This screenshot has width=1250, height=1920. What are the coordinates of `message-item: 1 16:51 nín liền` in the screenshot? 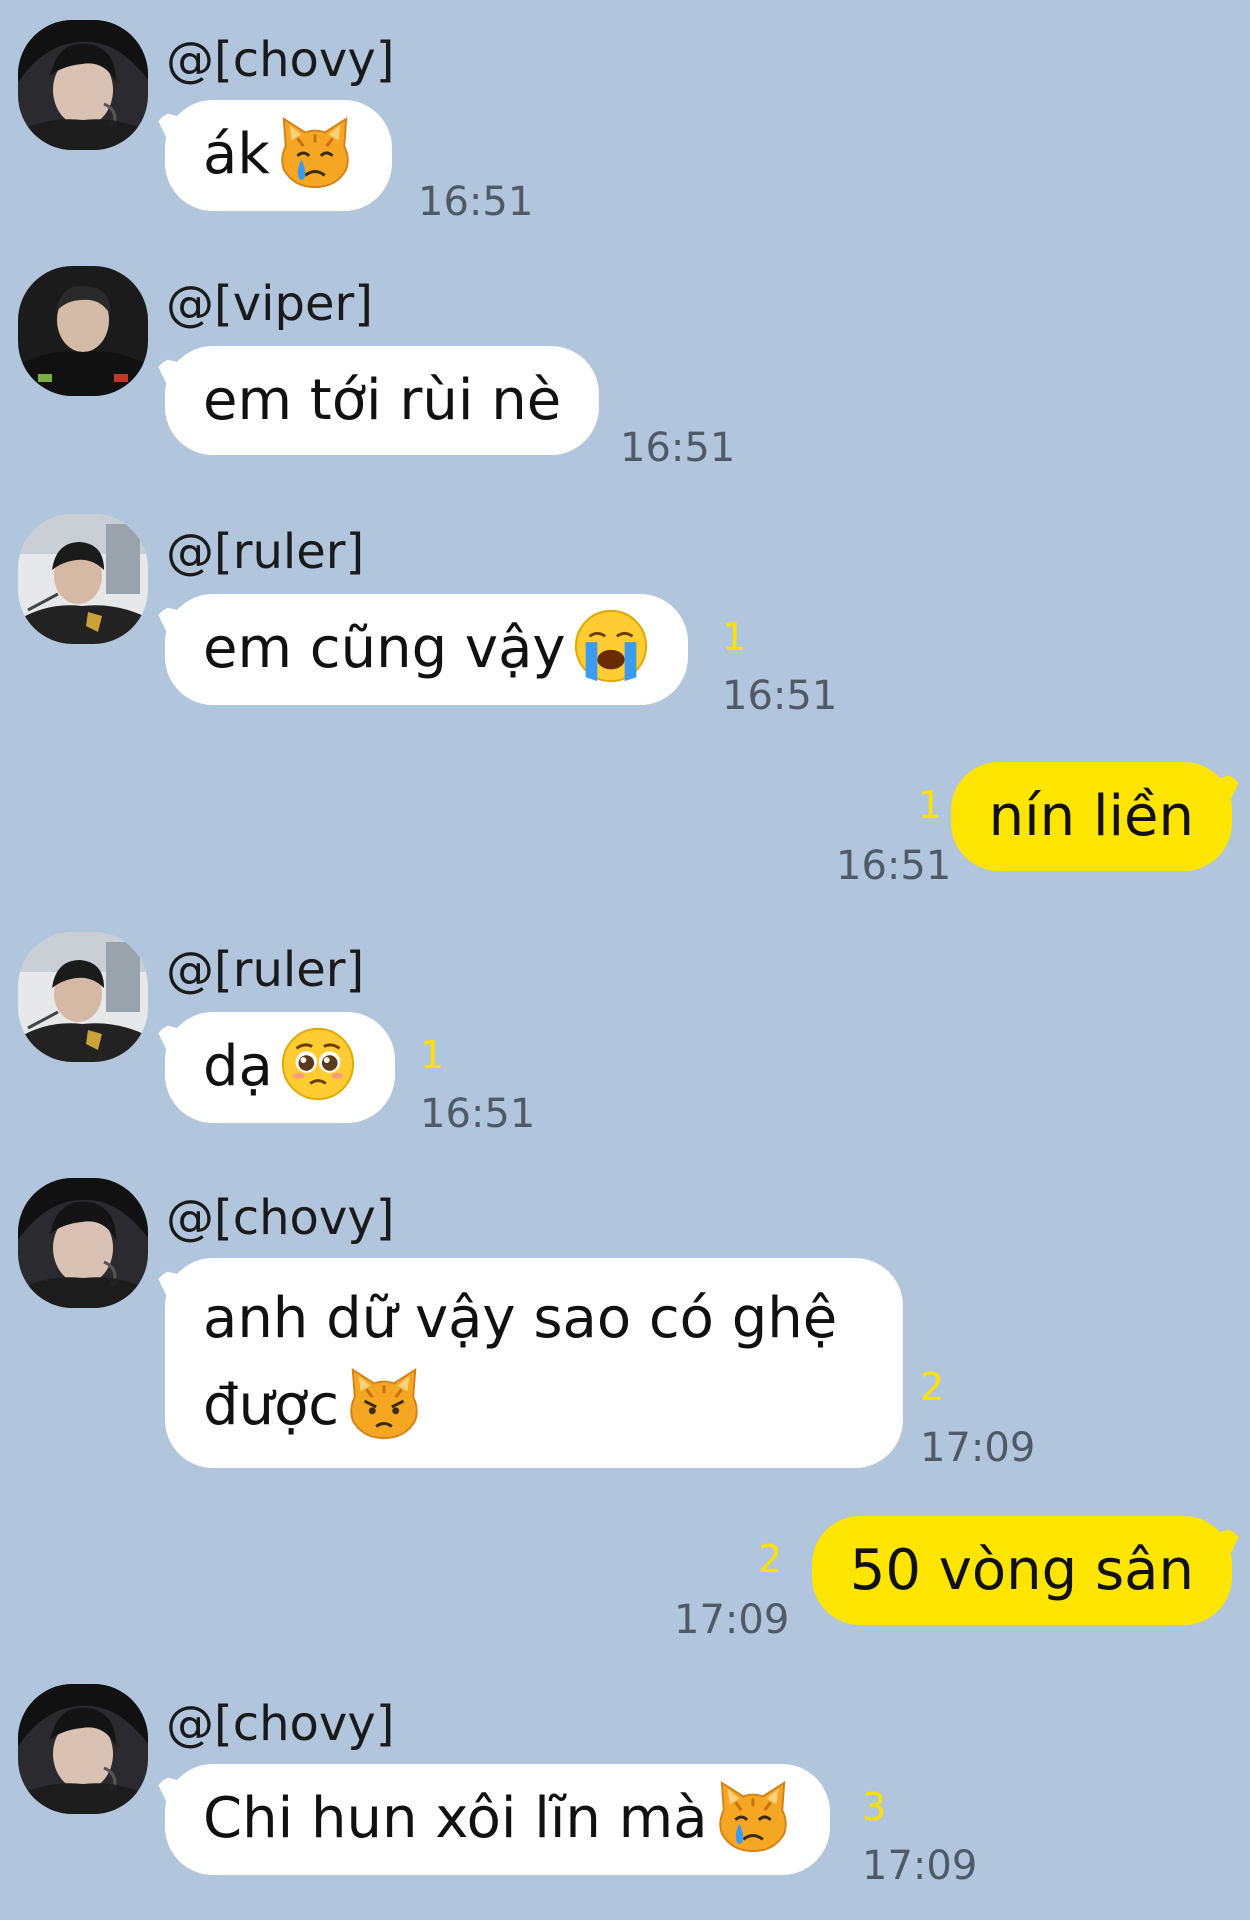 It's located at (625, 830).